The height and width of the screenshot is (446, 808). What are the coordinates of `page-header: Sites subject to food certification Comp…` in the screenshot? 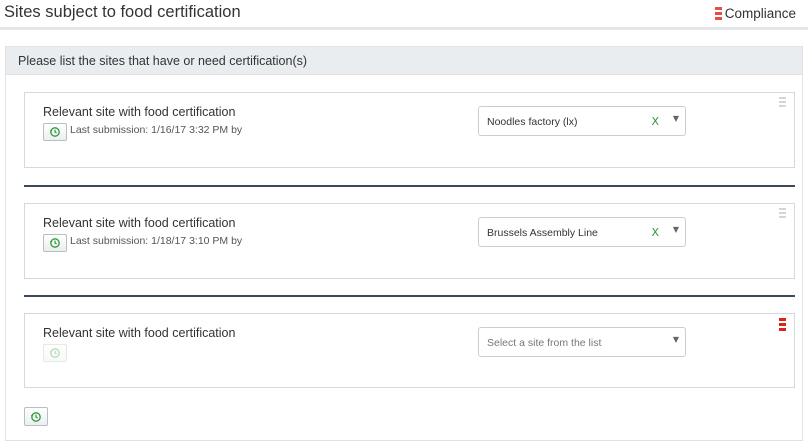 It's located at (404, 15).